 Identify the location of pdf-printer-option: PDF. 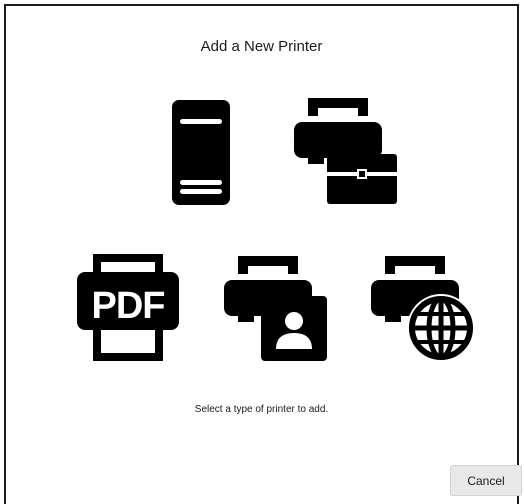
(128, 307).